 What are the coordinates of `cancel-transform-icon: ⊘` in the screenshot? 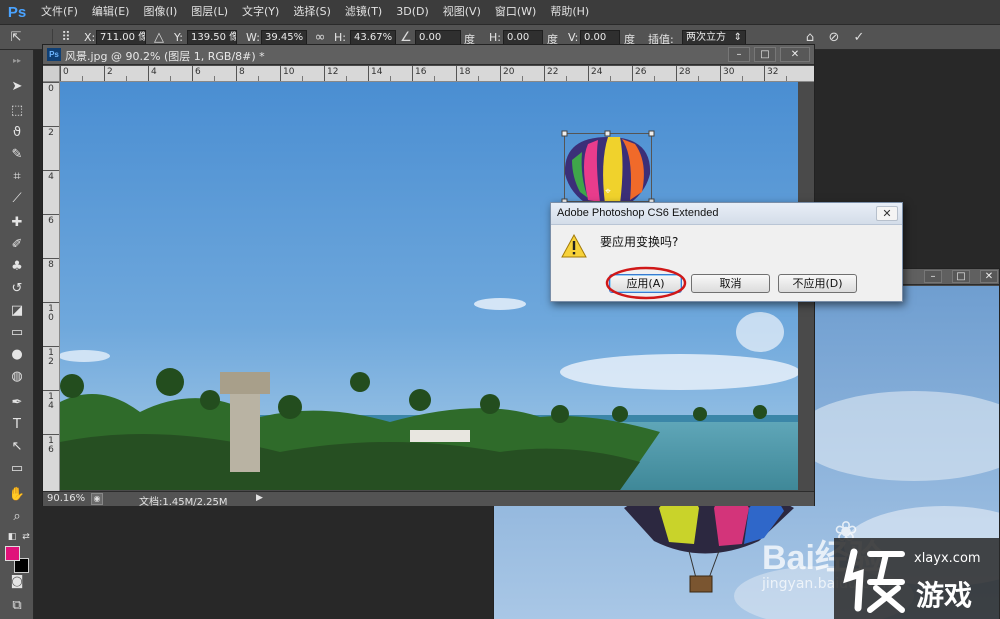 It's located at (834, 38).